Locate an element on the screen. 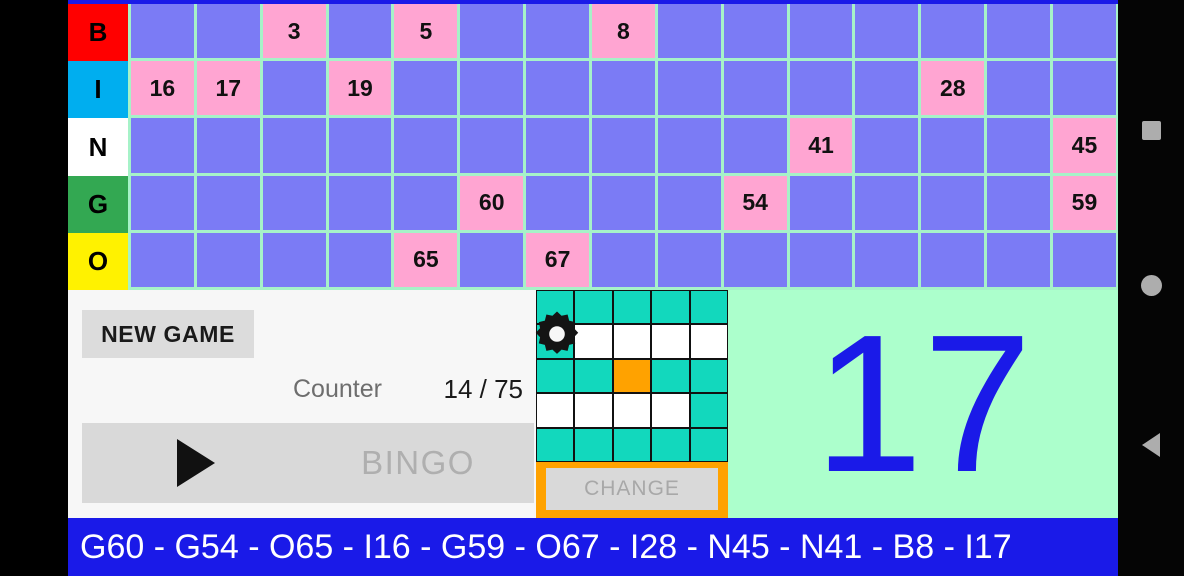 Image resolution: width=1184 pixels, height=576 pixels. board-cell-marked: 41 is located at coordinates (821, 145).